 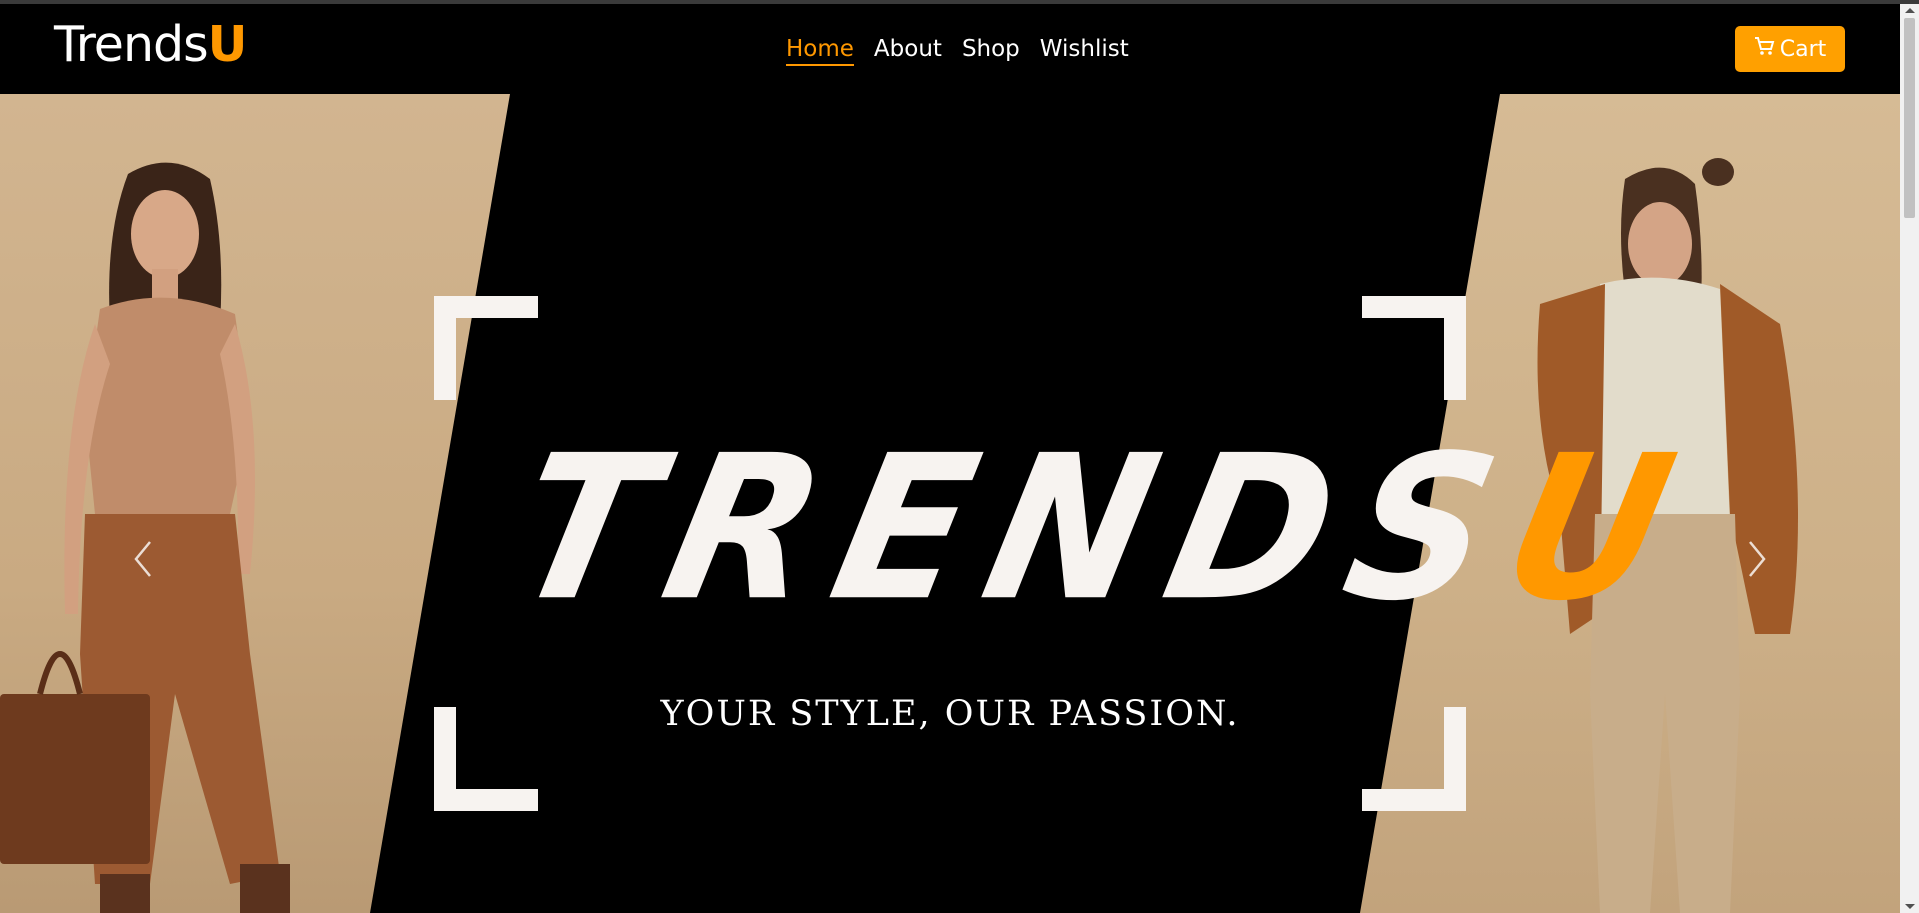 I want to click on cart-icon, so click(x=1765, y=49).